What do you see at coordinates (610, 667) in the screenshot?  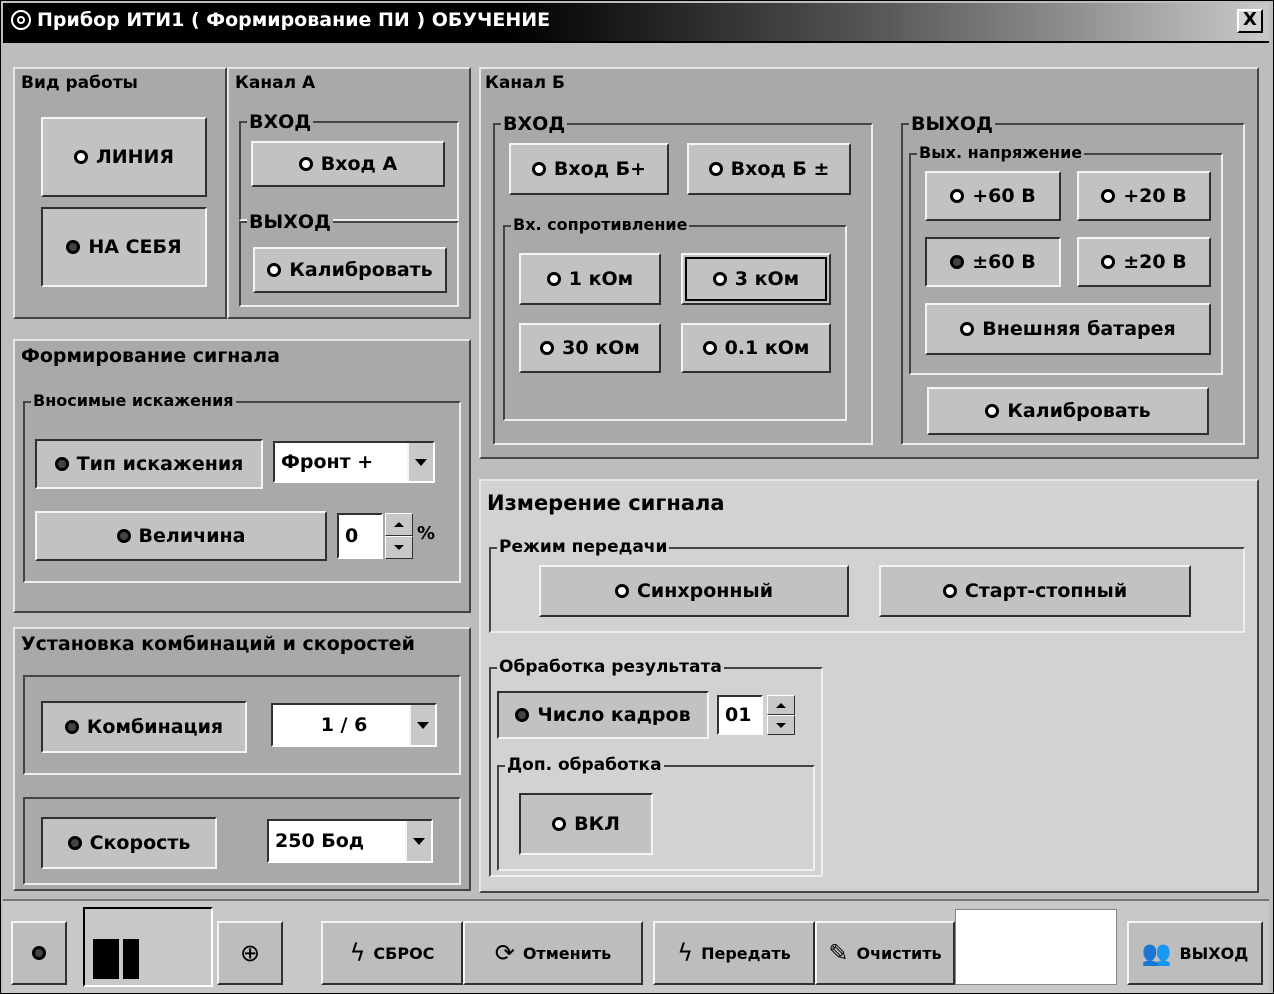 I see `obrabotka-label: Обработка результата` at bounding box center [610, 667].